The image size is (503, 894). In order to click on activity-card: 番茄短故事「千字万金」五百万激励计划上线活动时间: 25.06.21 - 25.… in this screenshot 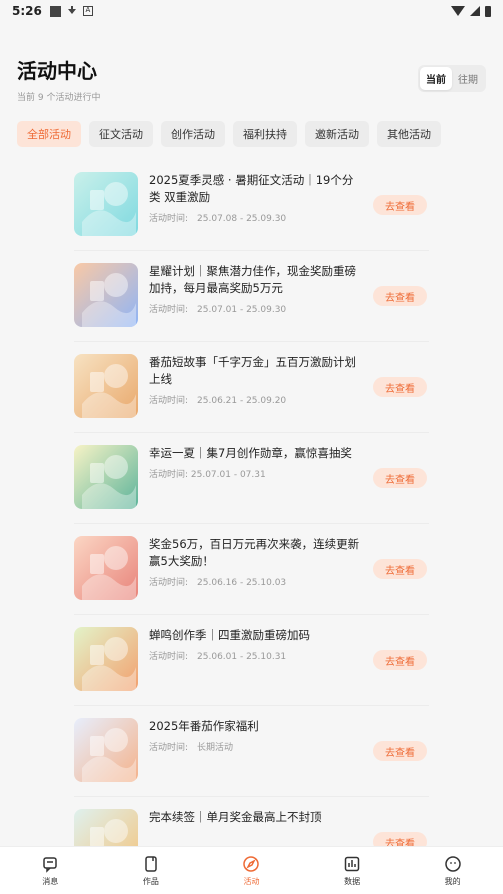, I will do `click(251, 387)`.